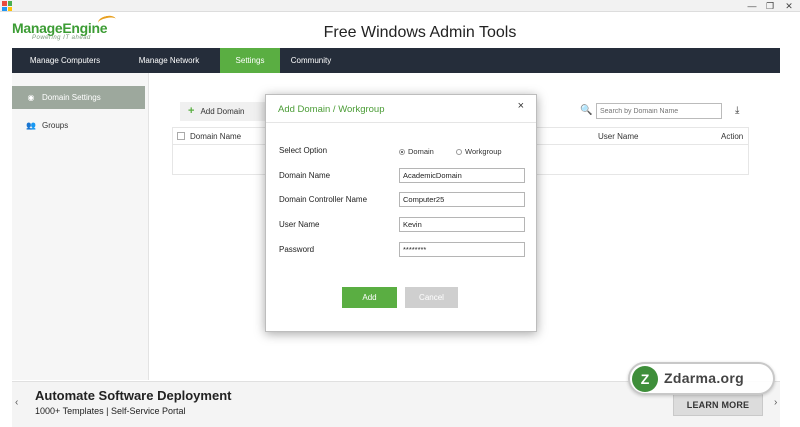 This screenshot has width=800, height=427. I want to click on radio-unselected-icon, so click(459, 152).